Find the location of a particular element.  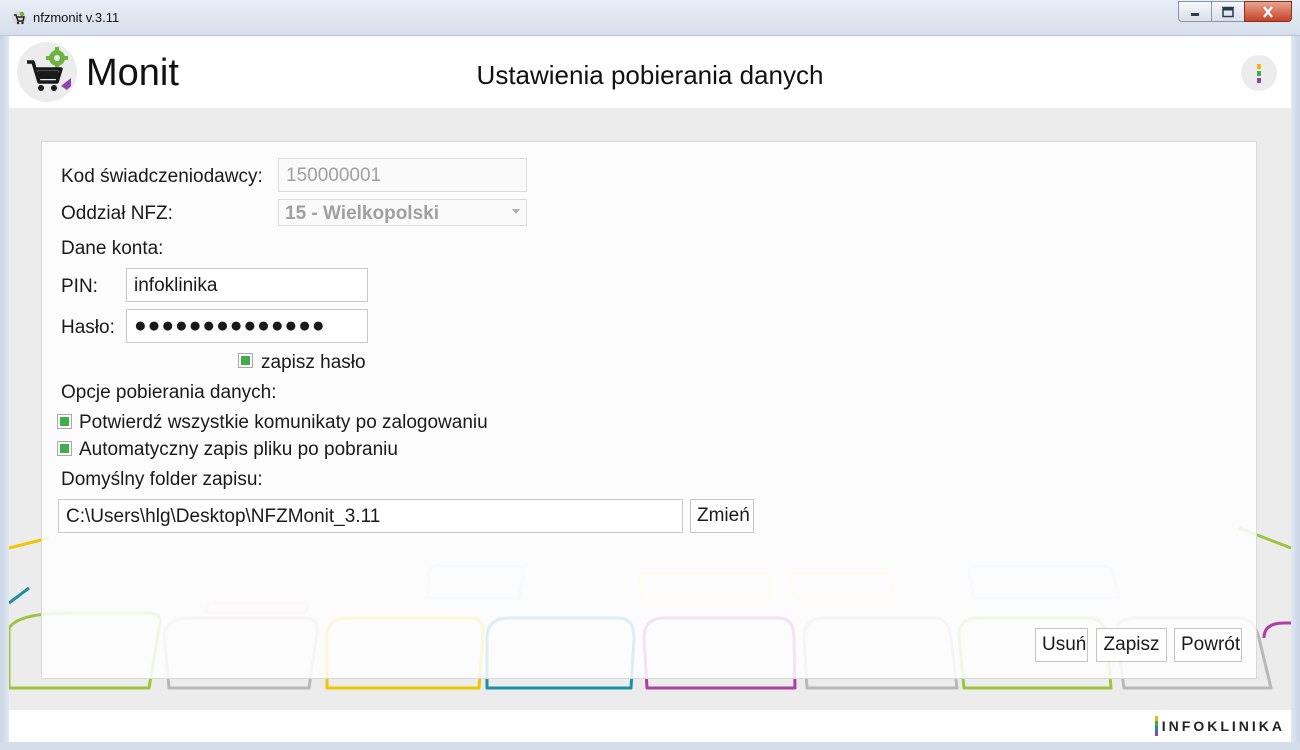

window-title: nfzmonit v.3.11 is located at coordinates (76, 17).